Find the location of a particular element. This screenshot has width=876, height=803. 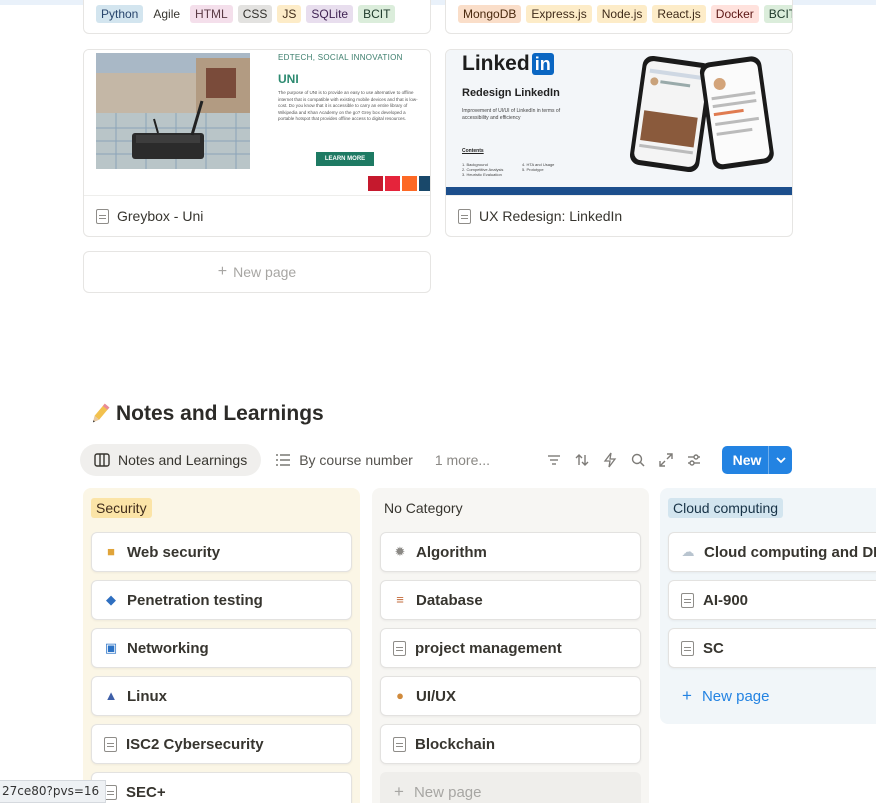

filter-icon is located at coordinates (554, 460).